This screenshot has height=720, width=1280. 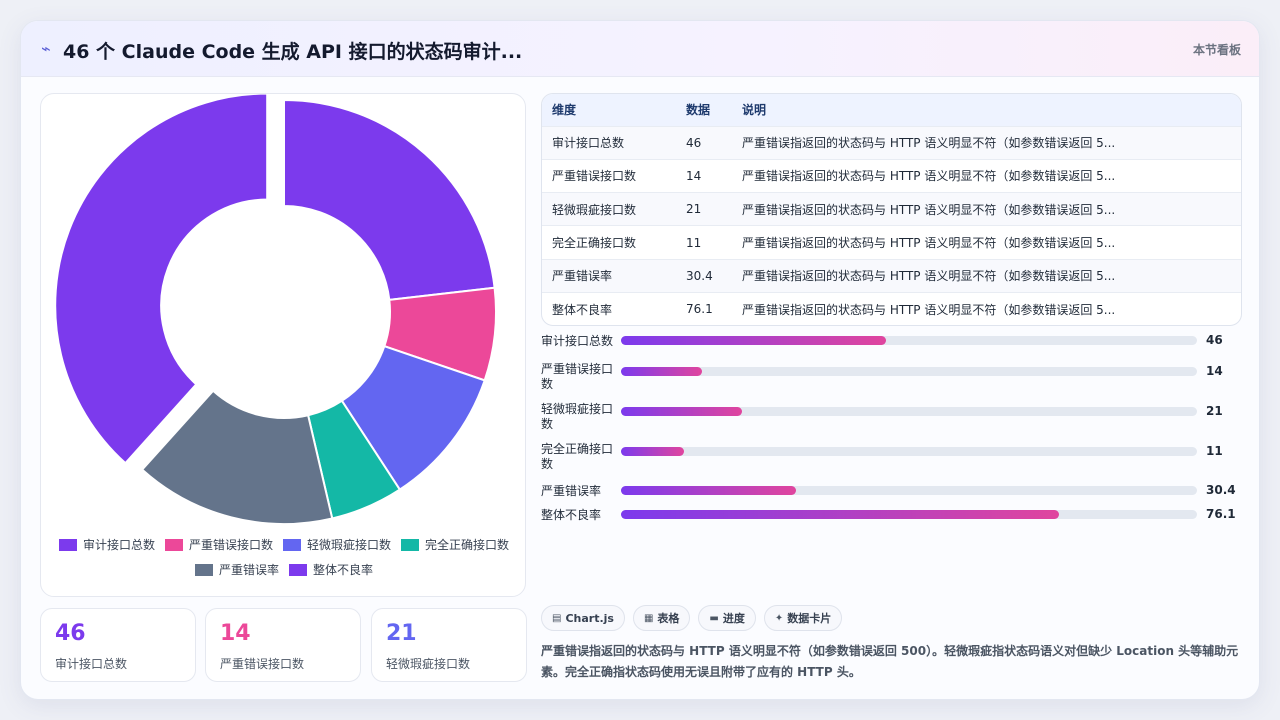 What do you see at coordinates (577, 416) in the screenshot?
I see `progress-label: 轻微瑕疵接口数` at bounding box center [577, 416].